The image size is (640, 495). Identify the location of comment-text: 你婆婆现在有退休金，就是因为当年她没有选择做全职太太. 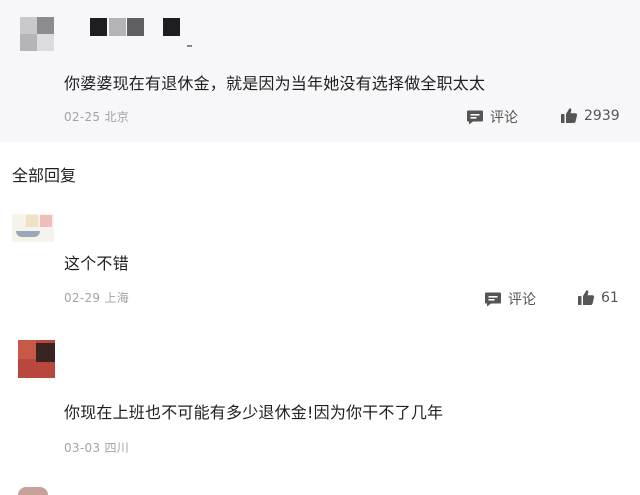
(275, 83).